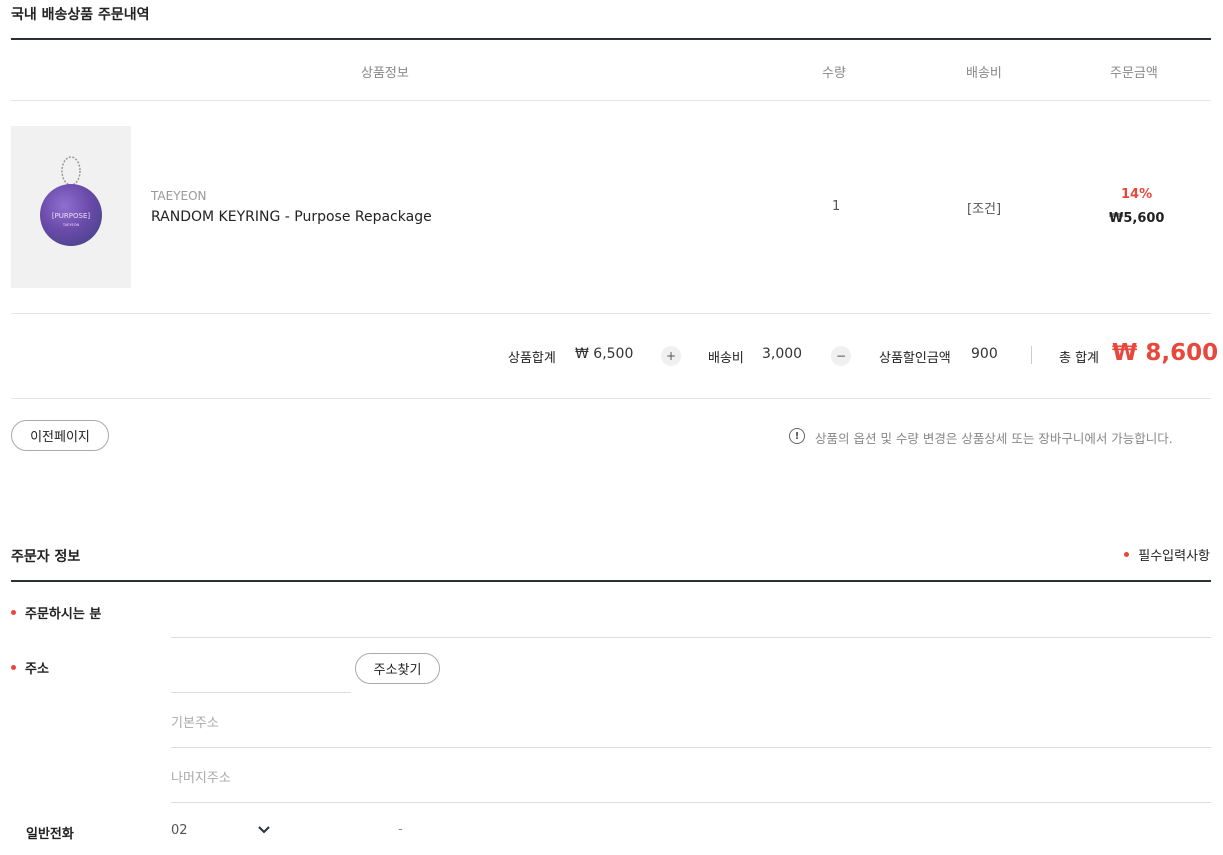  What do you see at coordinates (671, 356) in the screenshot?
I see `plus-icon: +` at bounding box center [671, 356].